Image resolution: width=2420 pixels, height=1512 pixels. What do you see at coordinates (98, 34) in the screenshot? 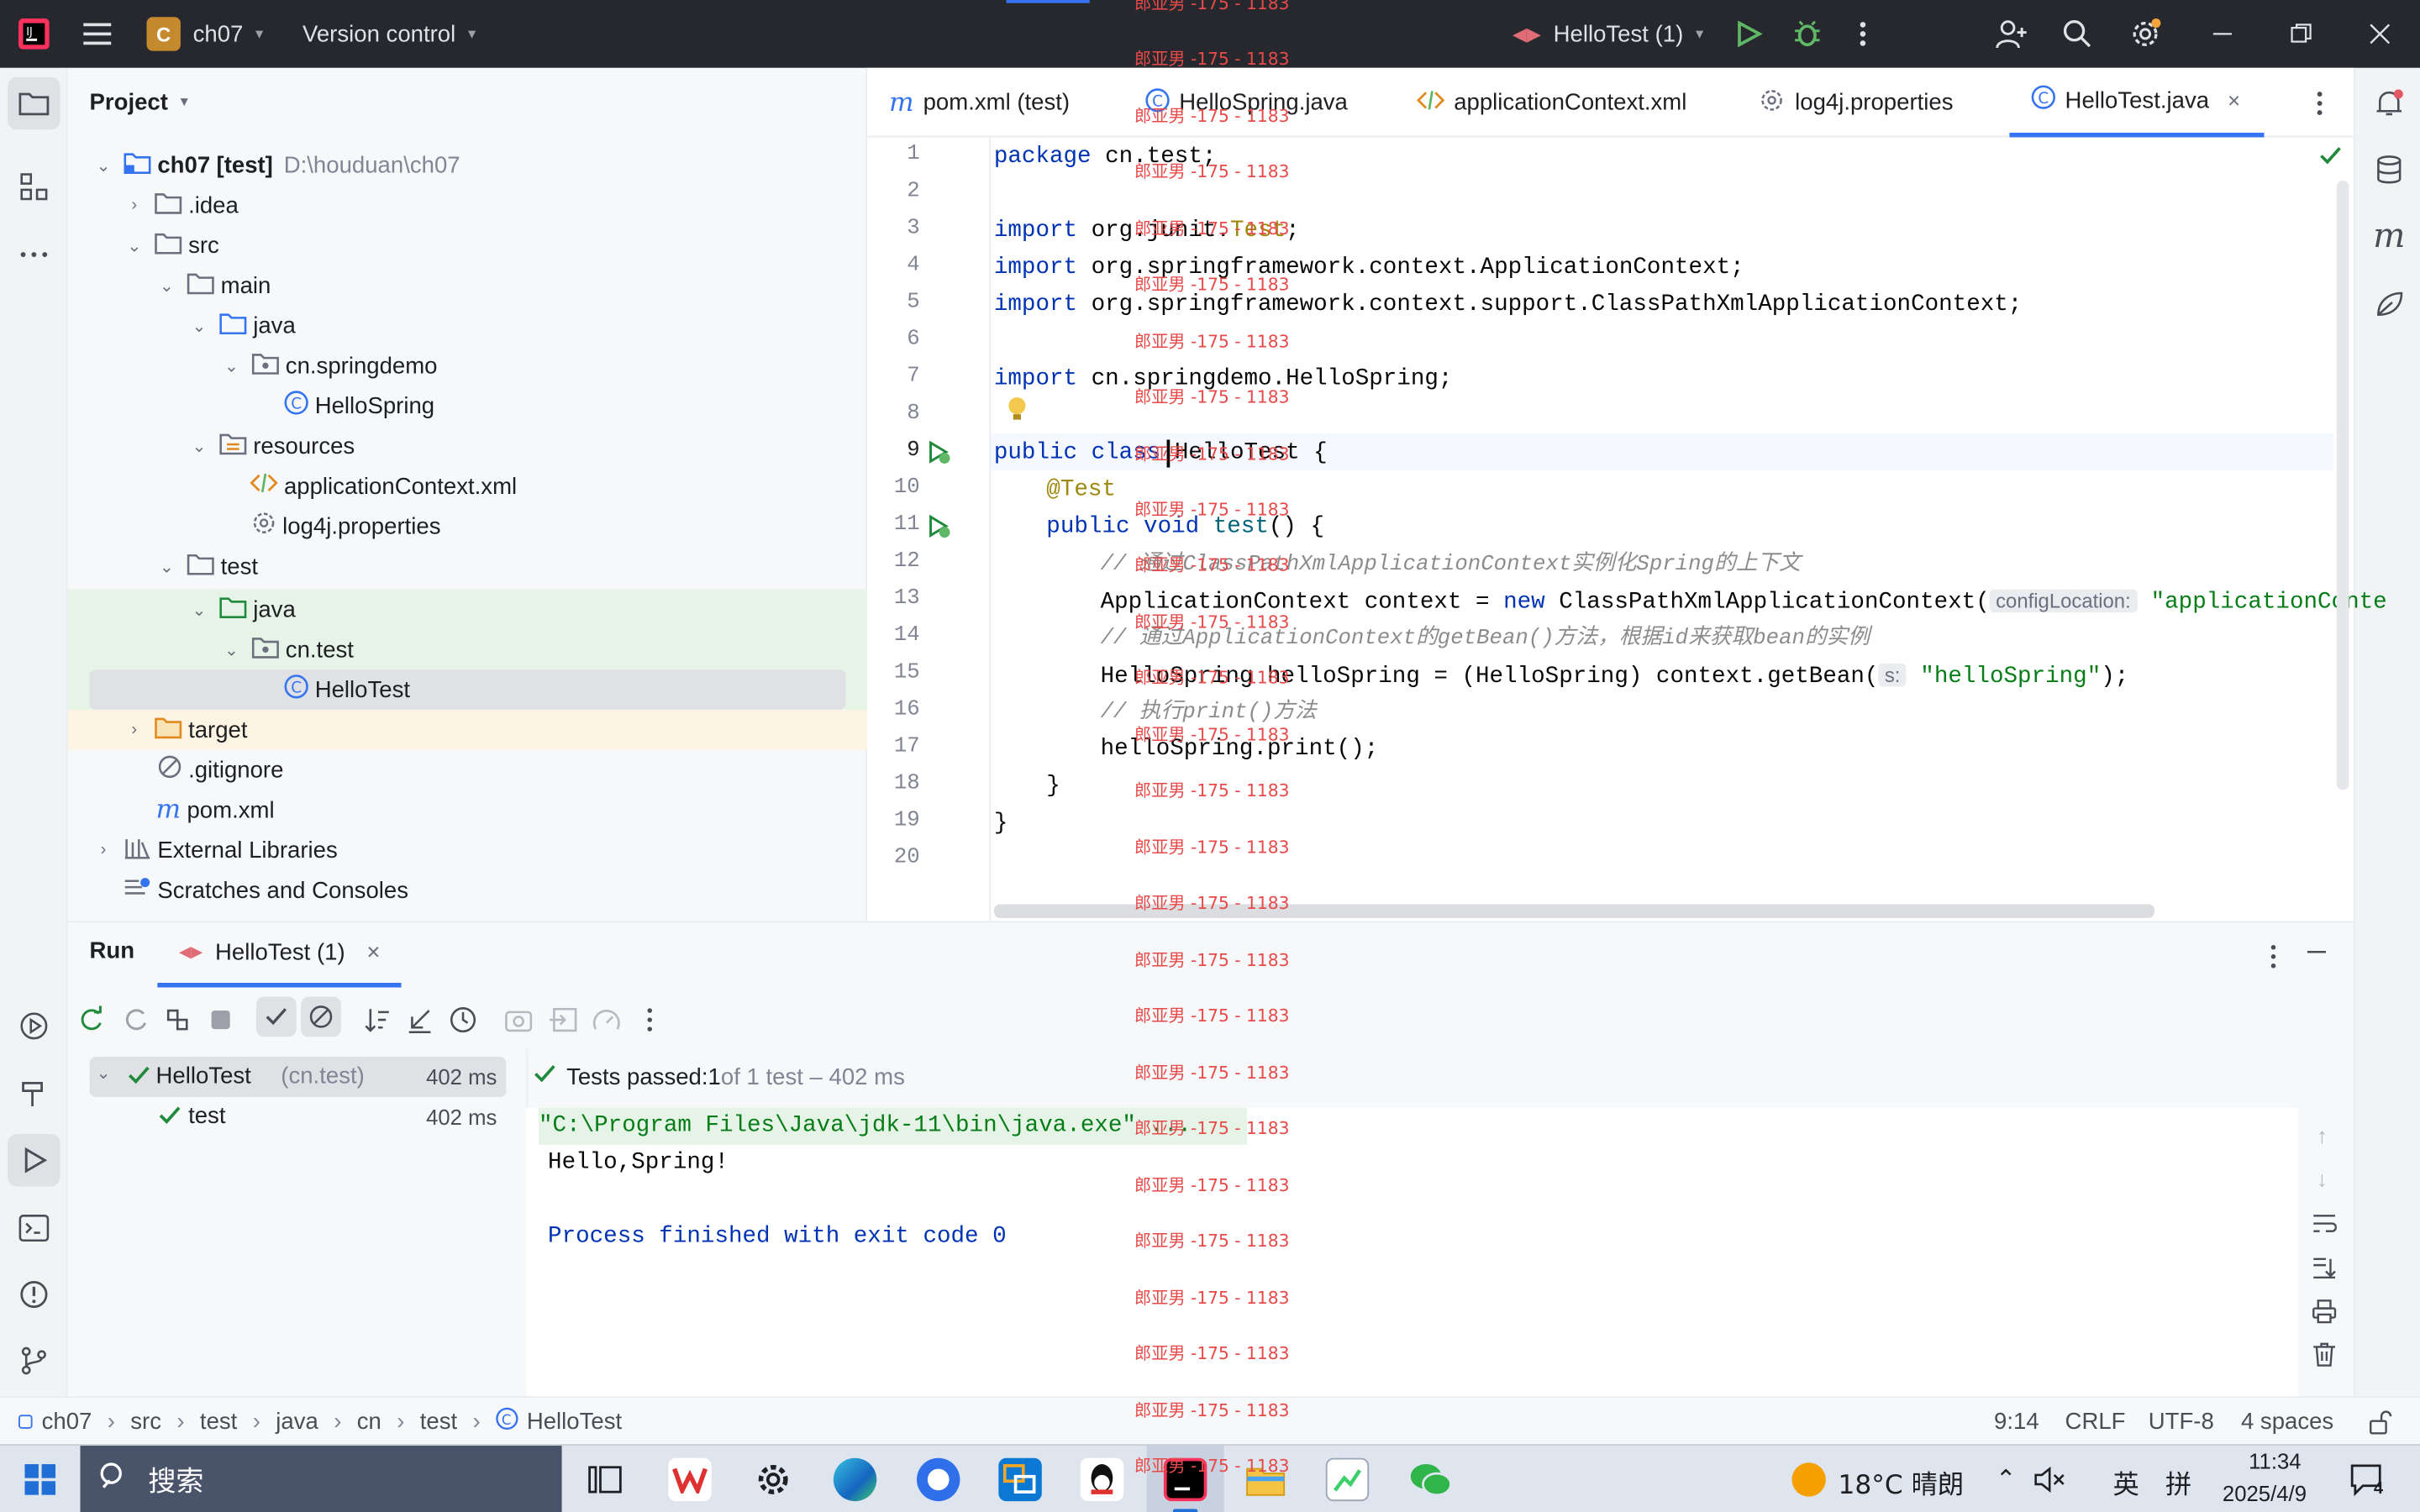
I see `main-menu-icon` at bounding box center [98, 34].